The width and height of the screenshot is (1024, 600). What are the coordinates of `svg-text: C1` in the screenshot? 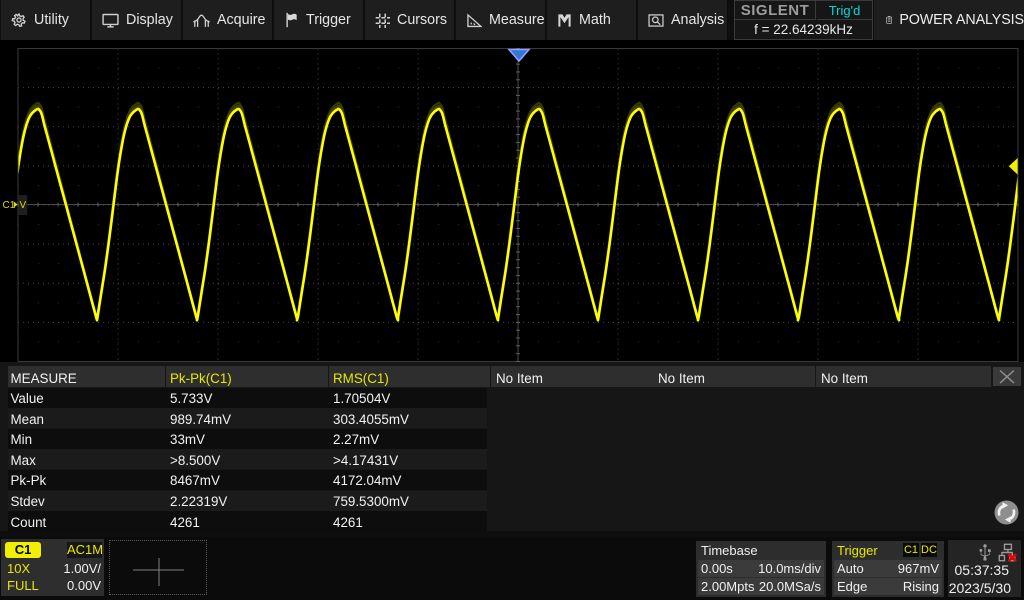 It's located at (9, 205).